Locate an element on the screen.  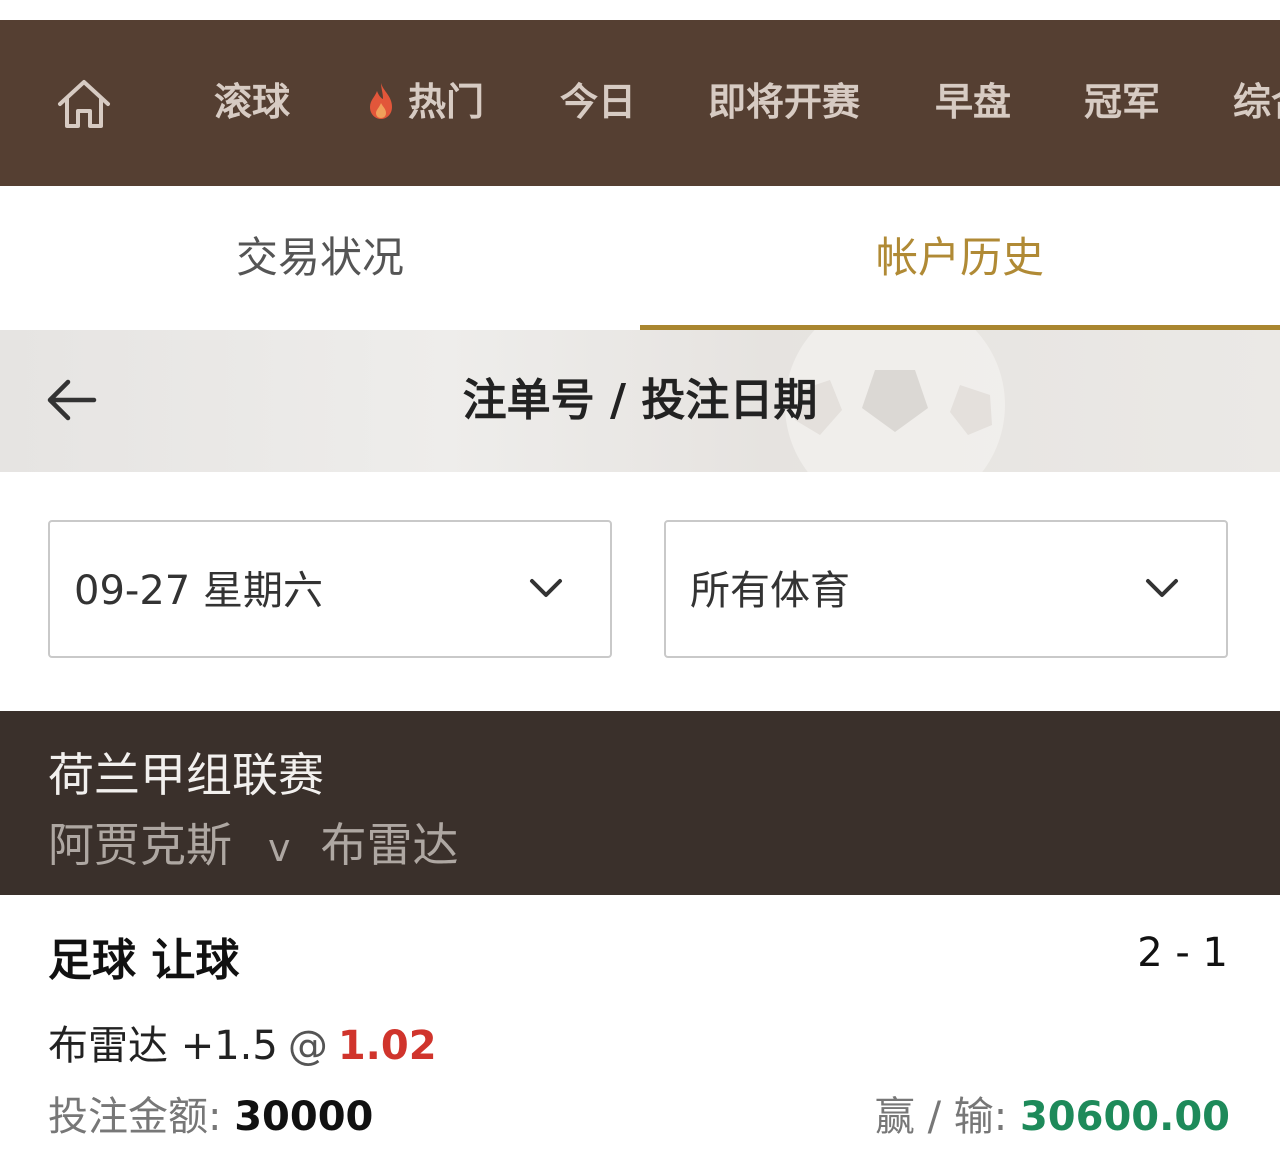
page-title: 注单号 / 投注日期 is located at coordinates (640, 400).